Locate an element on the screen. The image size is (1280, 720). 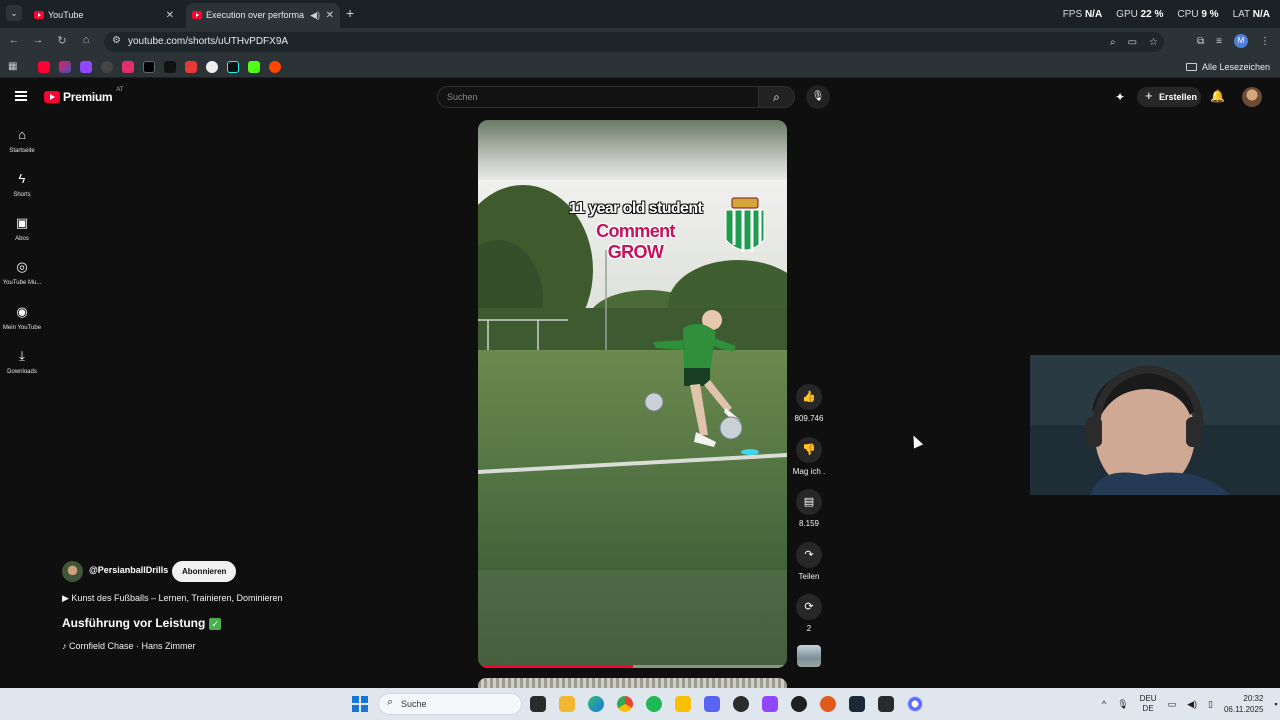
remix-count: 2 is located at coordinates (809, 628).